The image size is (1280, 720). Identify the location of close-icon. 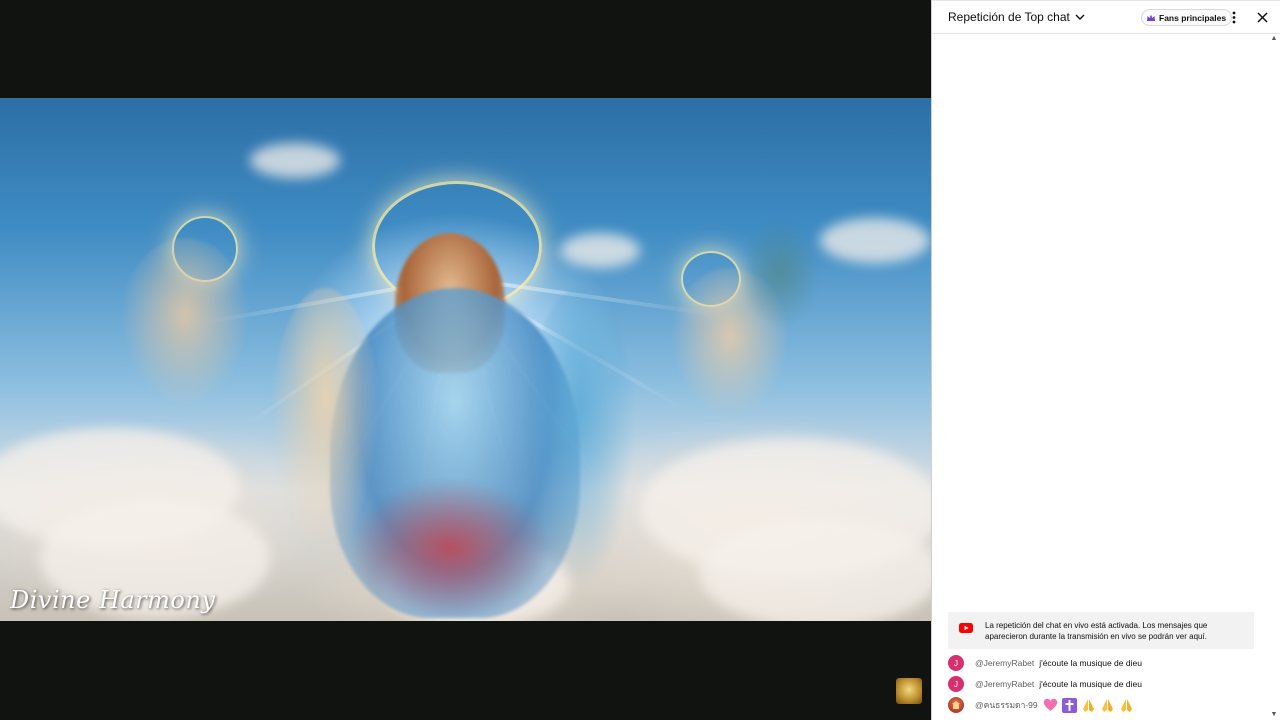
(1262, 17).